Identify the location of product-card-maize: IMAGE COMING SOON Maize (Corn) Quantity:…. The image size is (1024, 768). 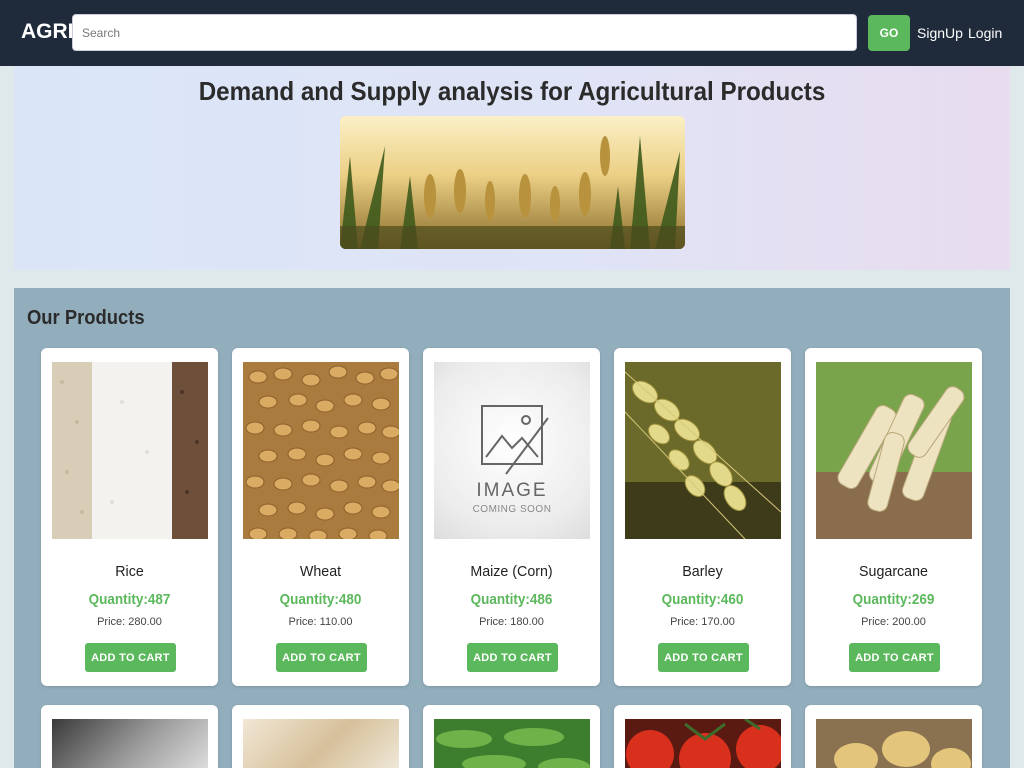
(511, 517).